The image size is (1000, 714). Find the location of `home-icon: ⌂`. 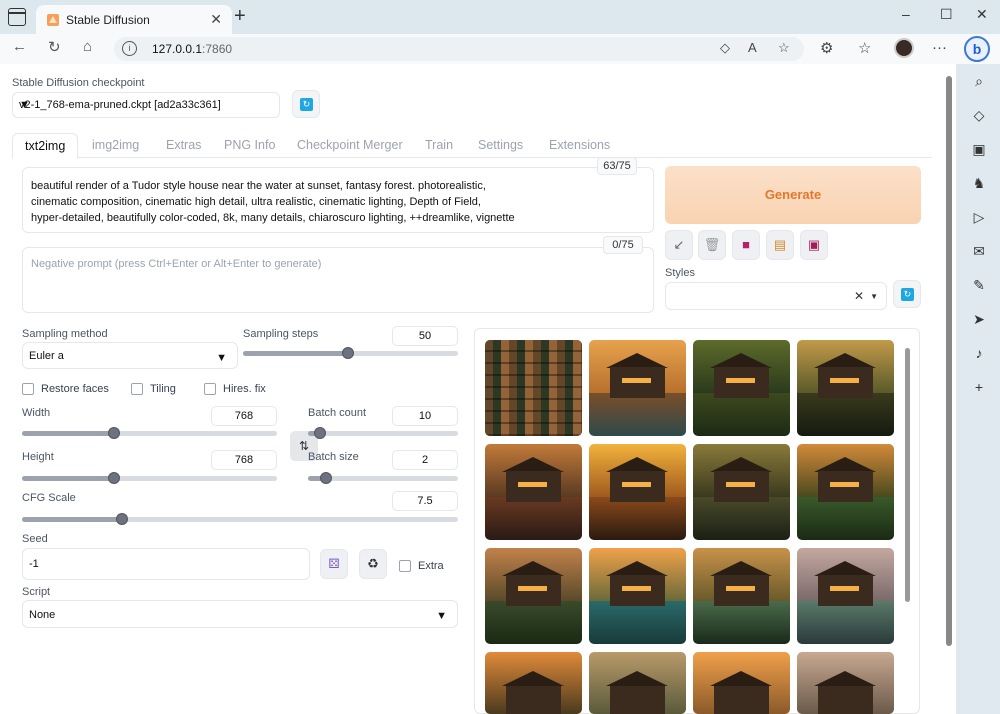

home-icon: ⌂ is located at coordinates (87, 46).